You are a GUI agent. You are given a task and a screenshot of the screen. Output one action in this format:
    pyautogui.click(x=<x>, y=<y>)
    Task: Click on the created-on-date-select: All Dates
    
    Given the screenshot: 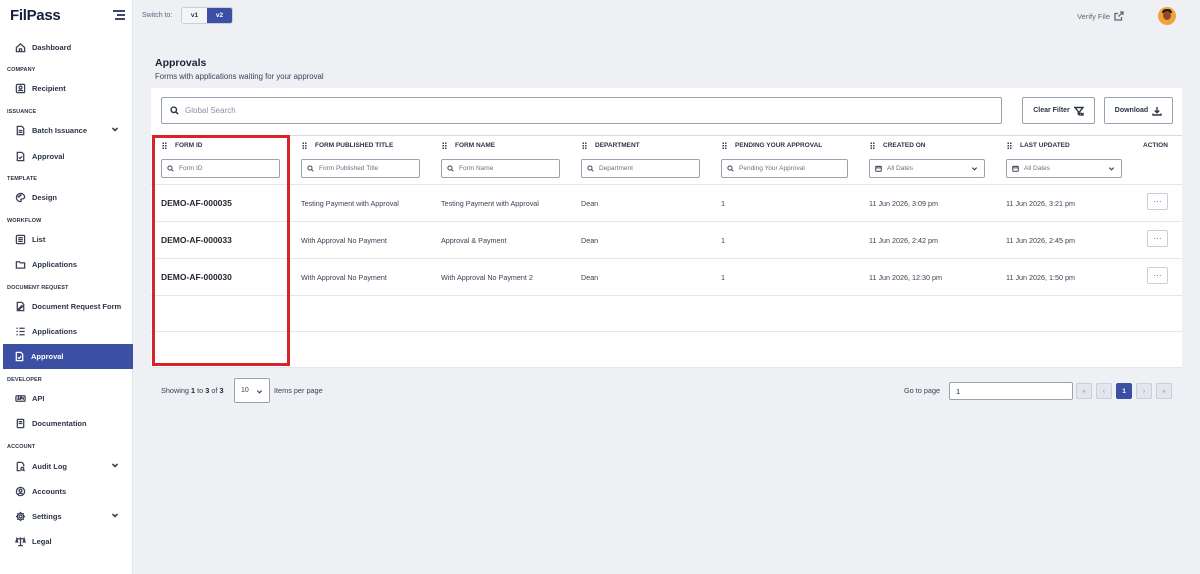 What is the action you would take?
    pyautogui.click(x=927, y=168)
    